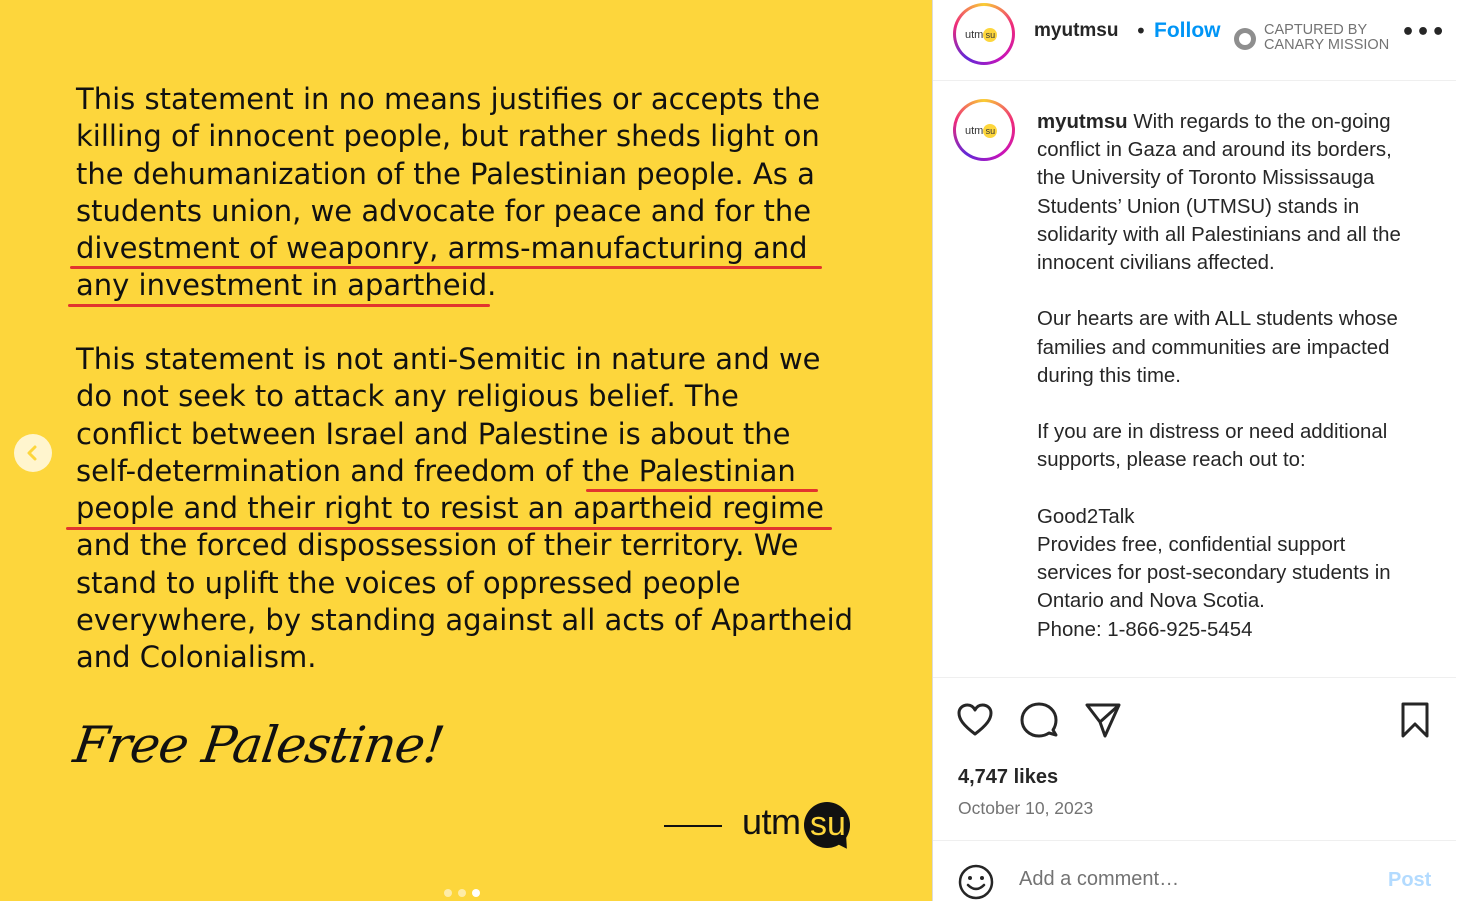 The image size is (1457, 902). What do you see at coordinates (1082, 122) in the screenshot?
I see `caption-username-link: myutmsu` at bounding box center [1082, 122].